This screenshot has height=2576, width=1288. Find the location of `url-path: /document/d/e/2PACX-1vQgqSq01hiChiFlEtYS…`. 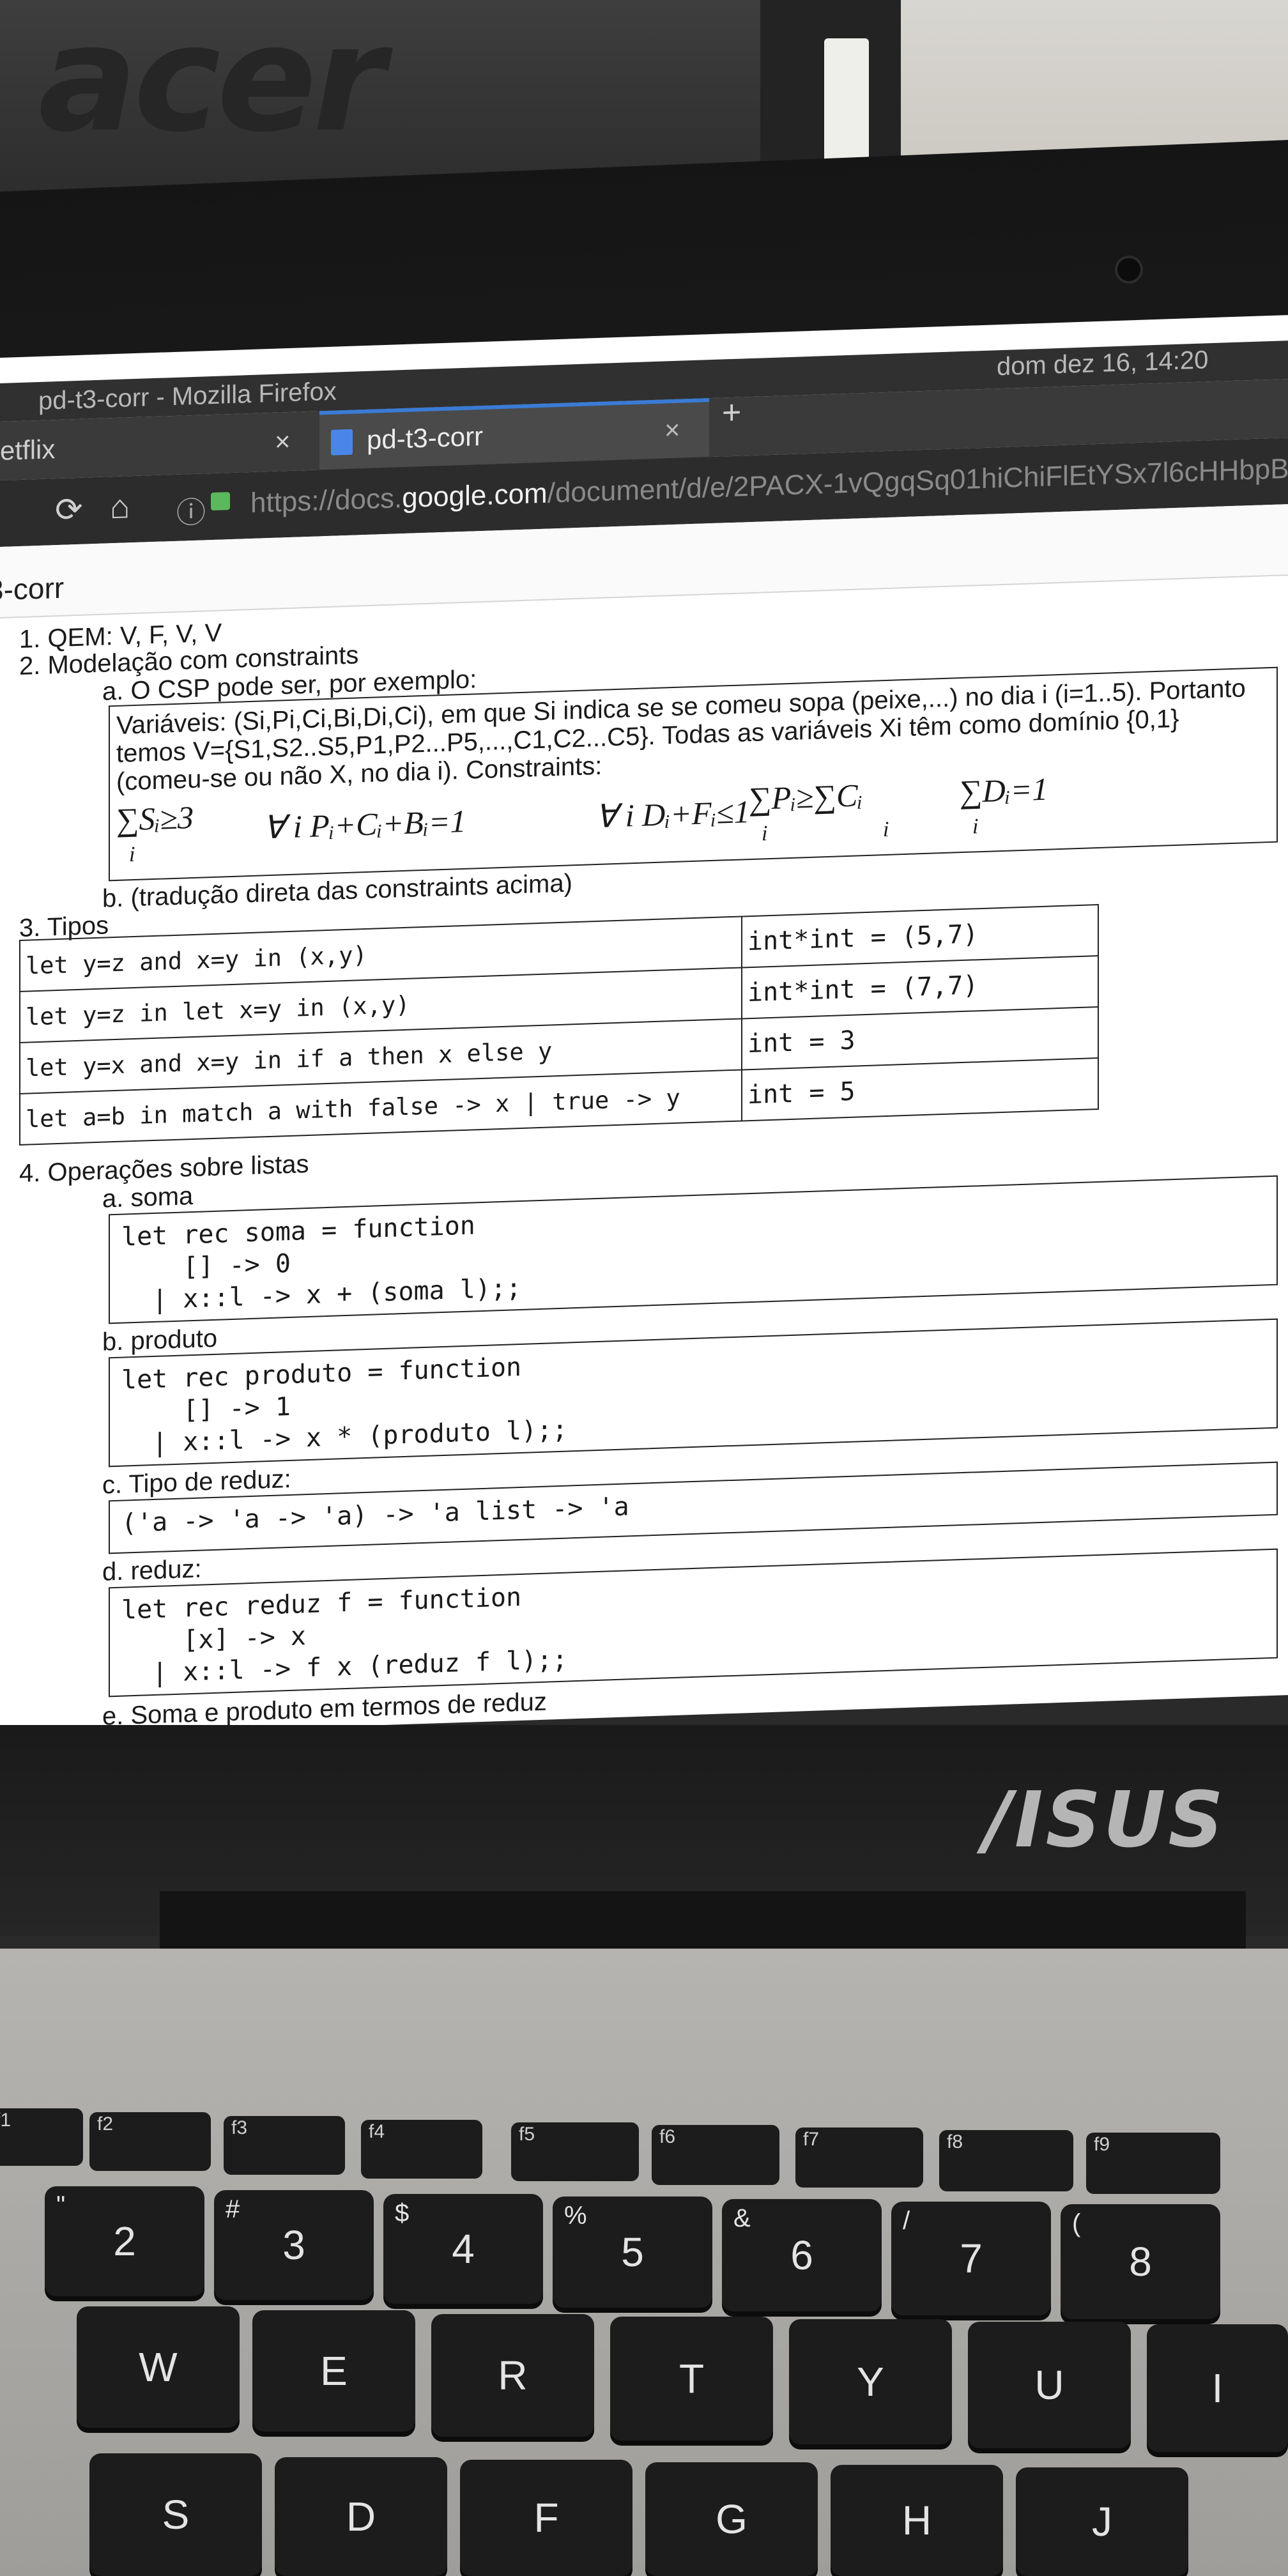

url-path: /document/d/e/2PACX-1vQgqSq01hiChiFlEtYS… is located at coordinates (917, 480).